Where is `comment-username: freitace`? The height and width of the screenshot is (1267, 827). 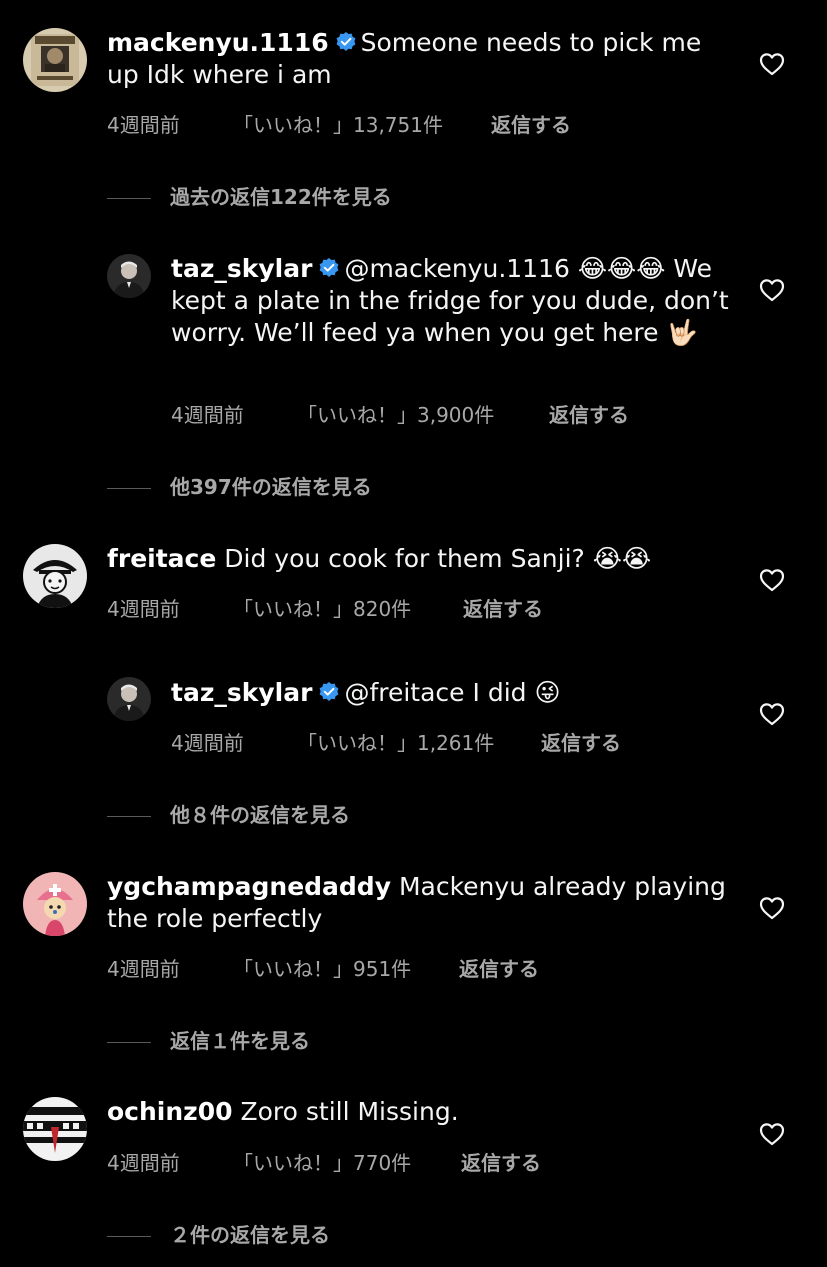
comment-username: freitace is located at coordinates (161, 558).